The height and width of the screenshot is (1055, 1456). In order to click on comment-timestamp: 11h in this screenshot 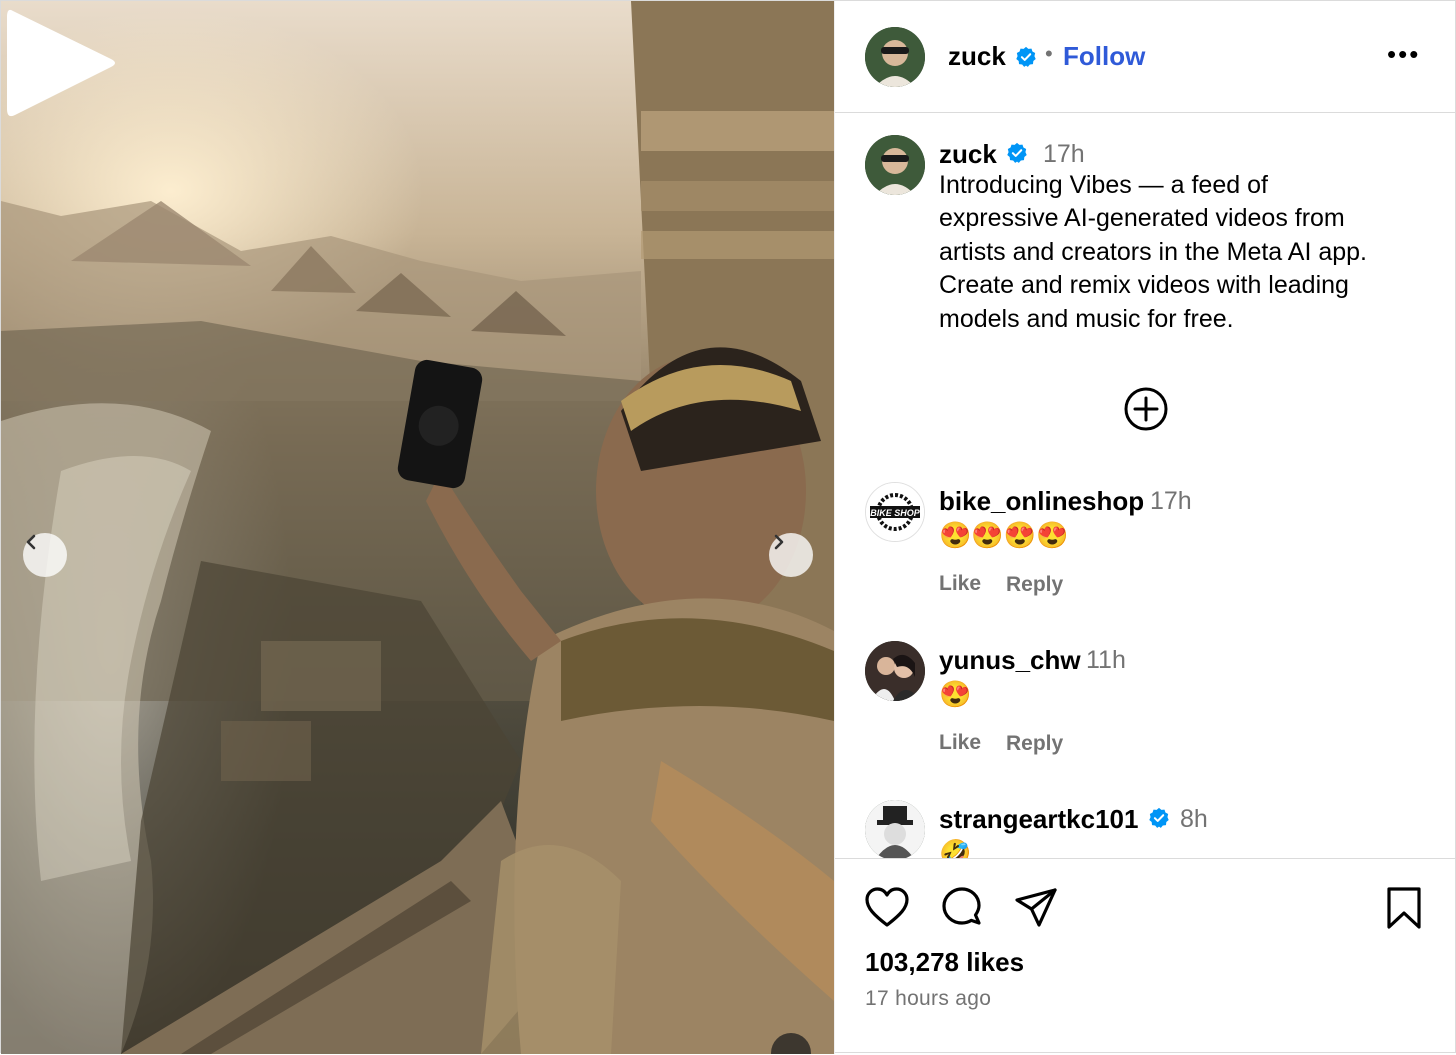, I will do `click(1106, 660)`.